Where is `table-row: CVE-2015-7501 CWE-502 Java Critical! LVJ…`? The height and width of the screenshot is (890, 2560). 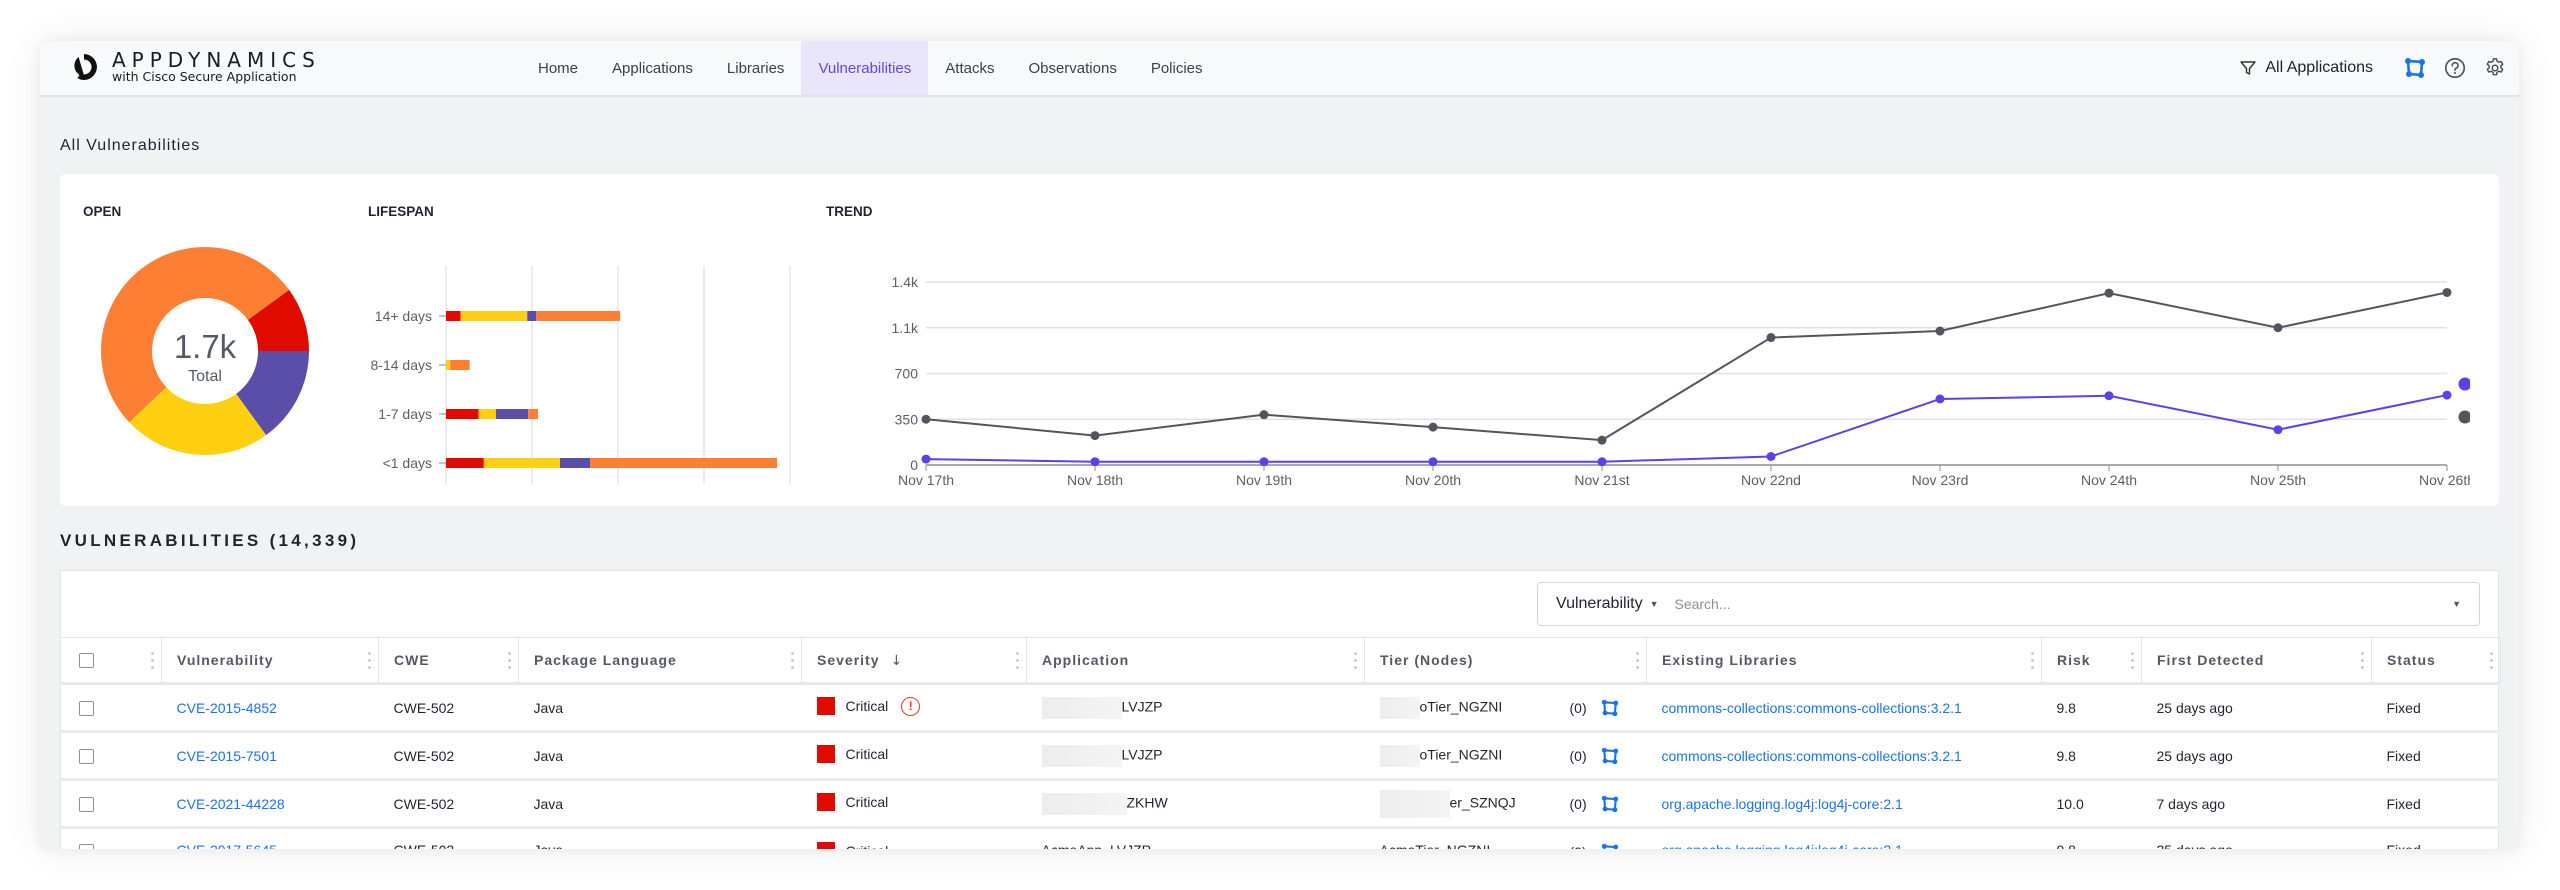
table-row: CVE-2015-7501 CWE-502 Java Critical! LVJ… is located at coordinates (1280, 756).